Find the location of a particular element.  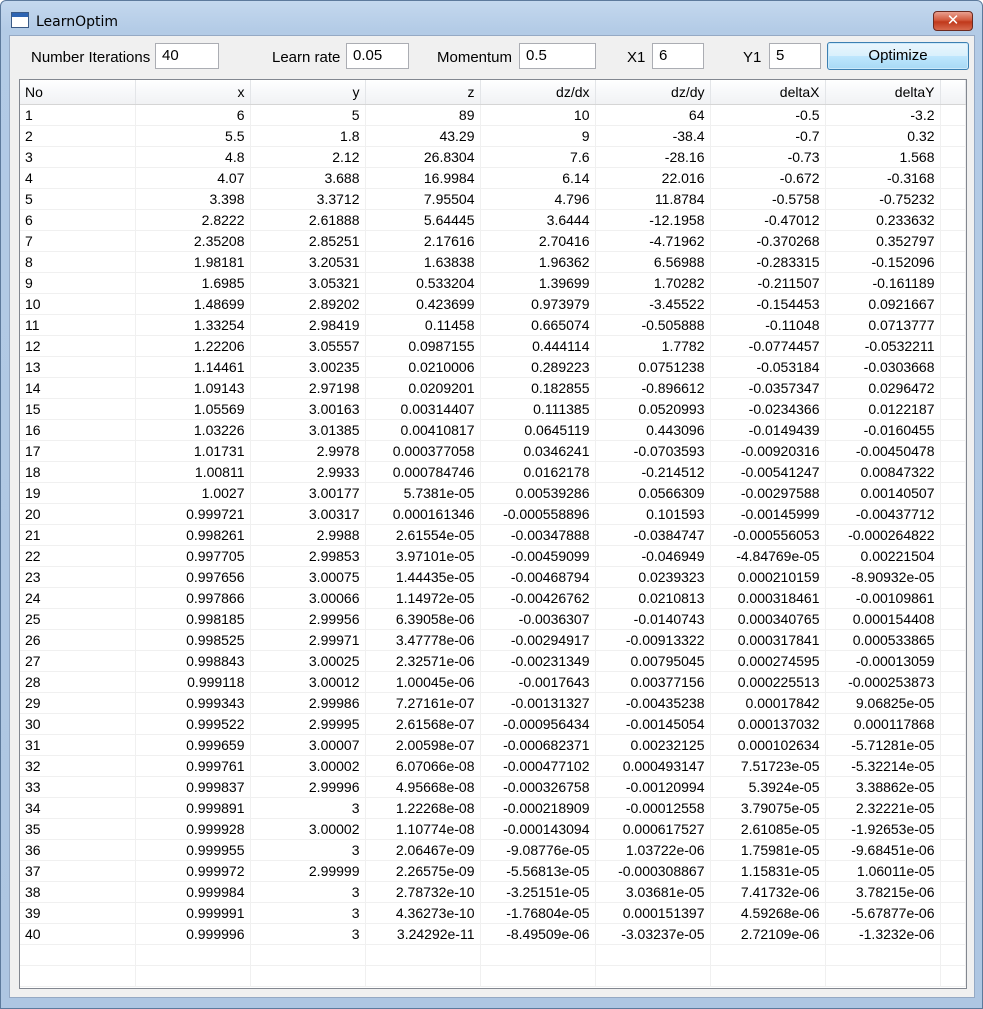

cell-x: 1.09143 is located at coordinates (193, 388).